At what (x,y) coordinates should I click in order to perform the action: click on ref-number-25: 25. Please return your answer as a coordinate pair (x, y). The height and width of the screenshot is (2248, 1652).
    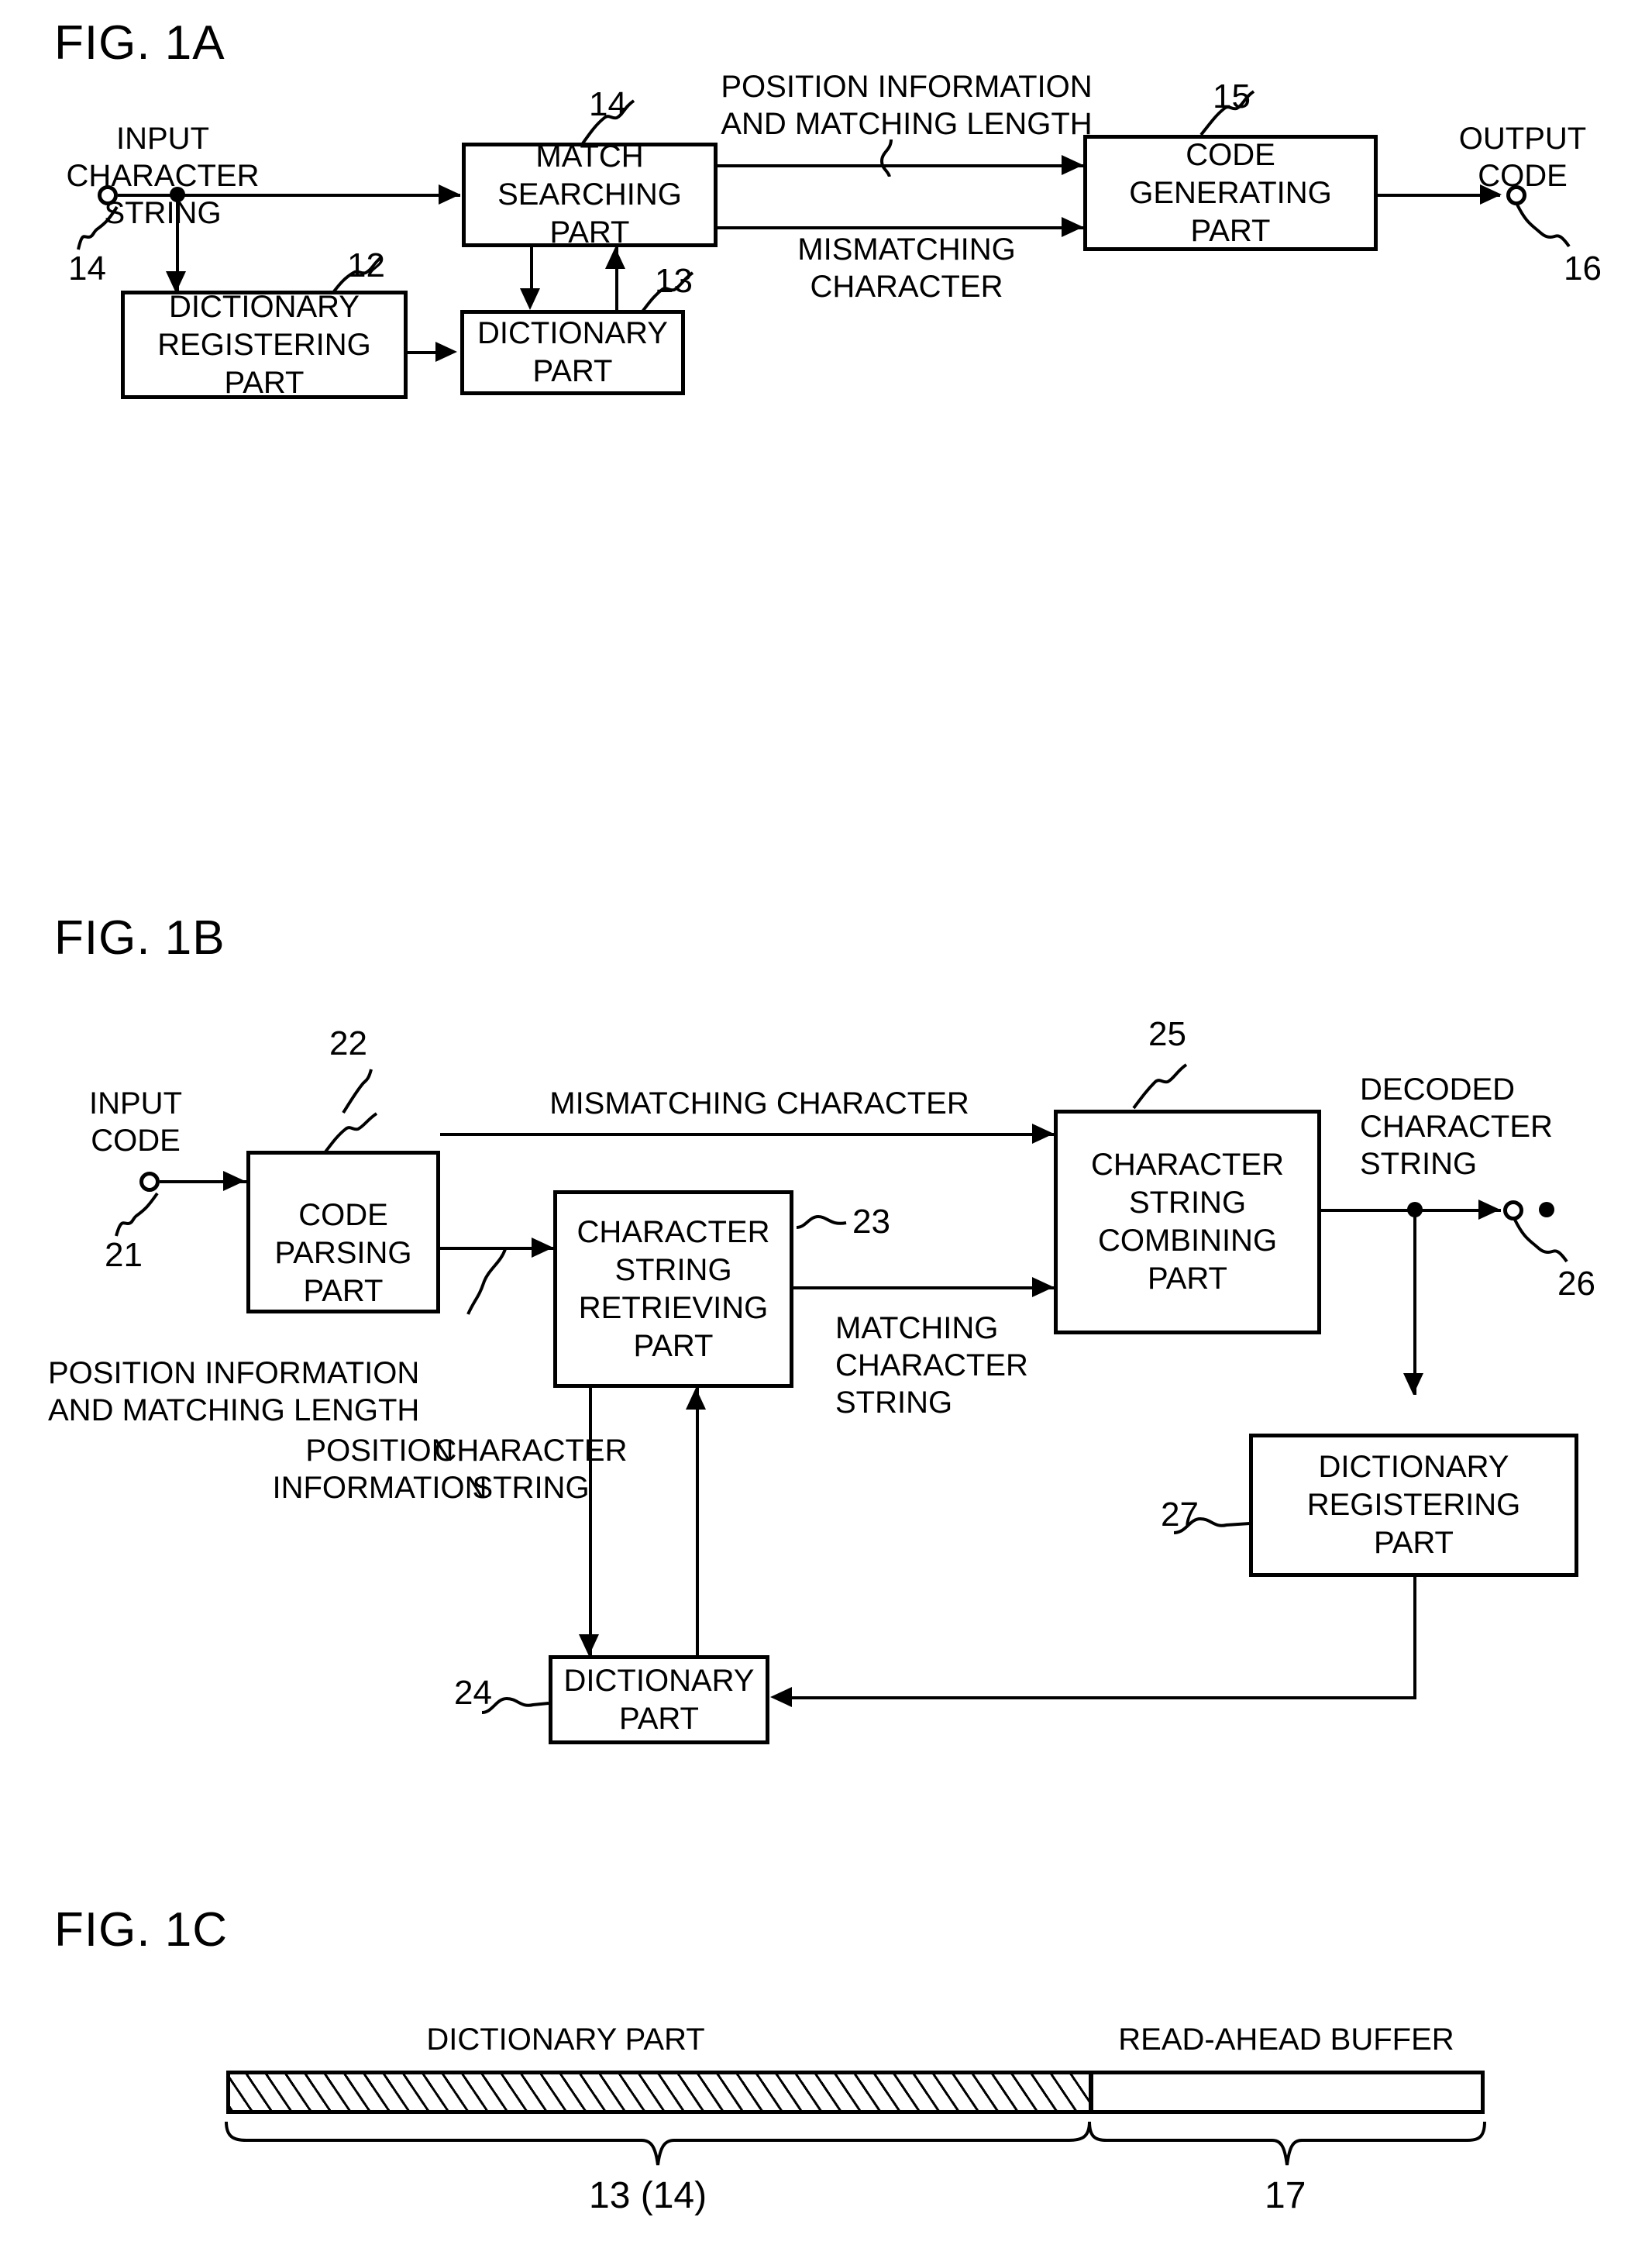
    Looking at the image, I should click on (1167, 1034).